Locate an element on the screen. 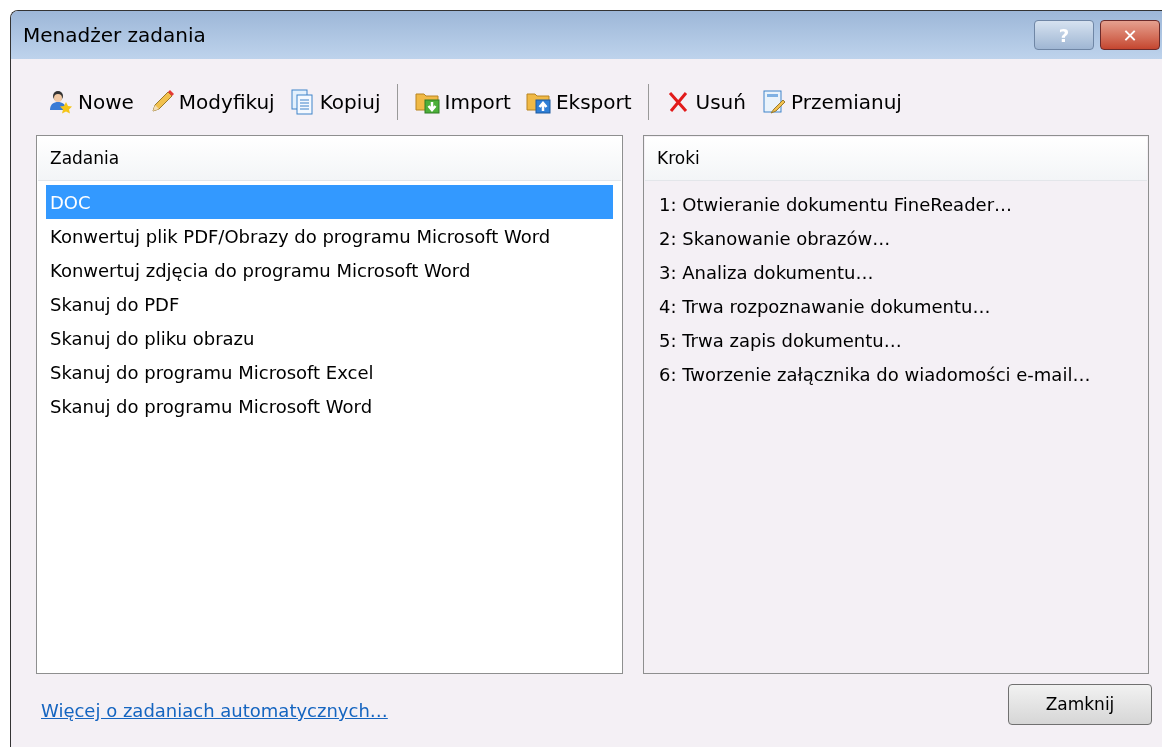 The height and width of the screenshot is (747, 1162). toolbar-button: Eksport is located at coordinates (578, 102).